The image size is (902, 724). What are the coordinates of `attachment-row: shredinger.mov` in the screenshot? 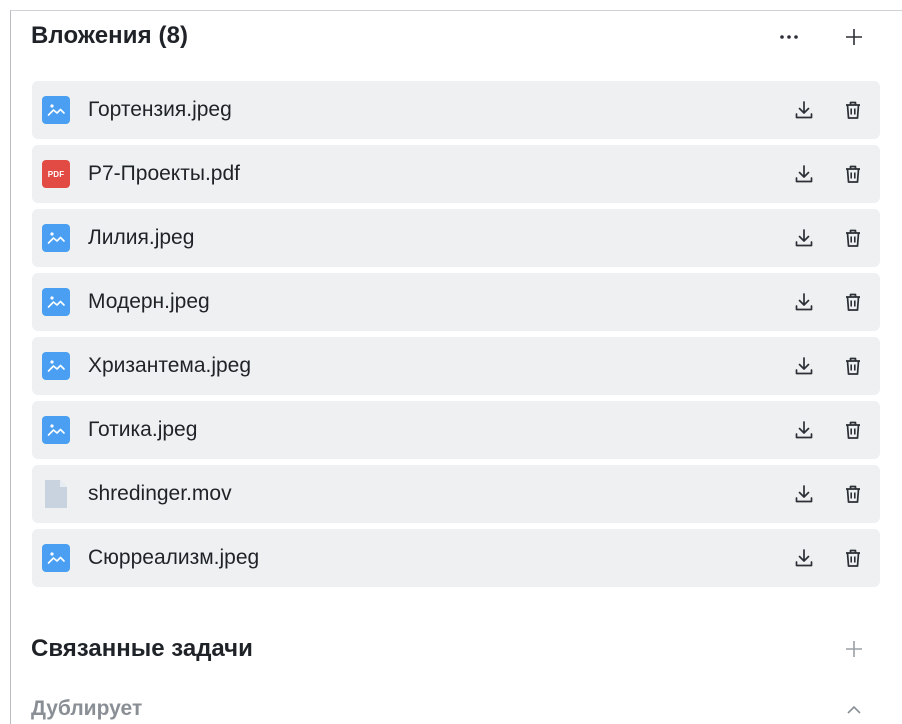 It's located at (456, 494).